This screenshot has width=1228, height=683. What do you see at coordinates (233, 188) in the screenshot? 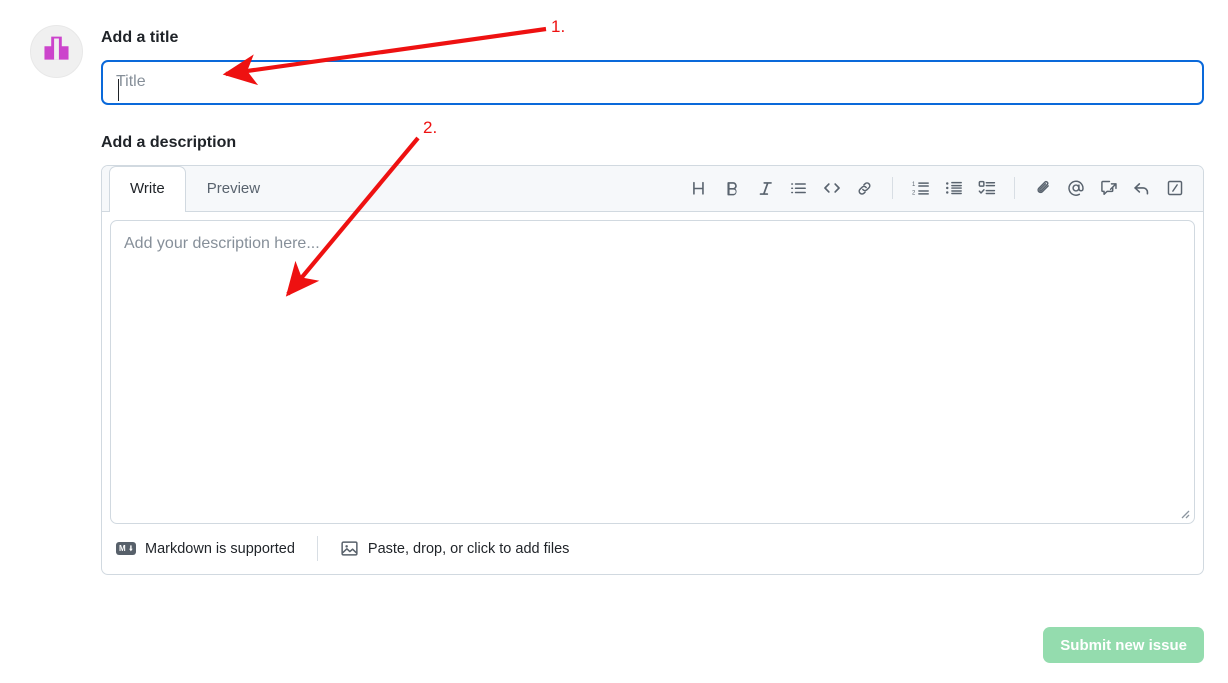
I see `tab-preview: Preview` at bounding box center [233, 188].